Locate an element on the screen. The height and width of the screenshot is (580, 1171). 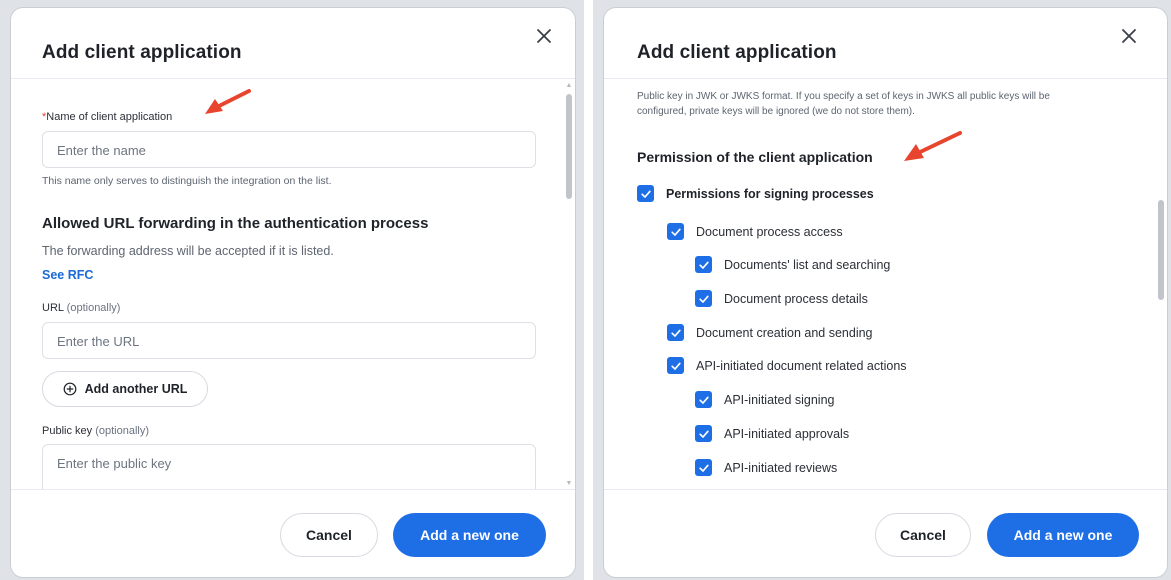
dialog-scrollbar is located at coordinates (1161, 284).